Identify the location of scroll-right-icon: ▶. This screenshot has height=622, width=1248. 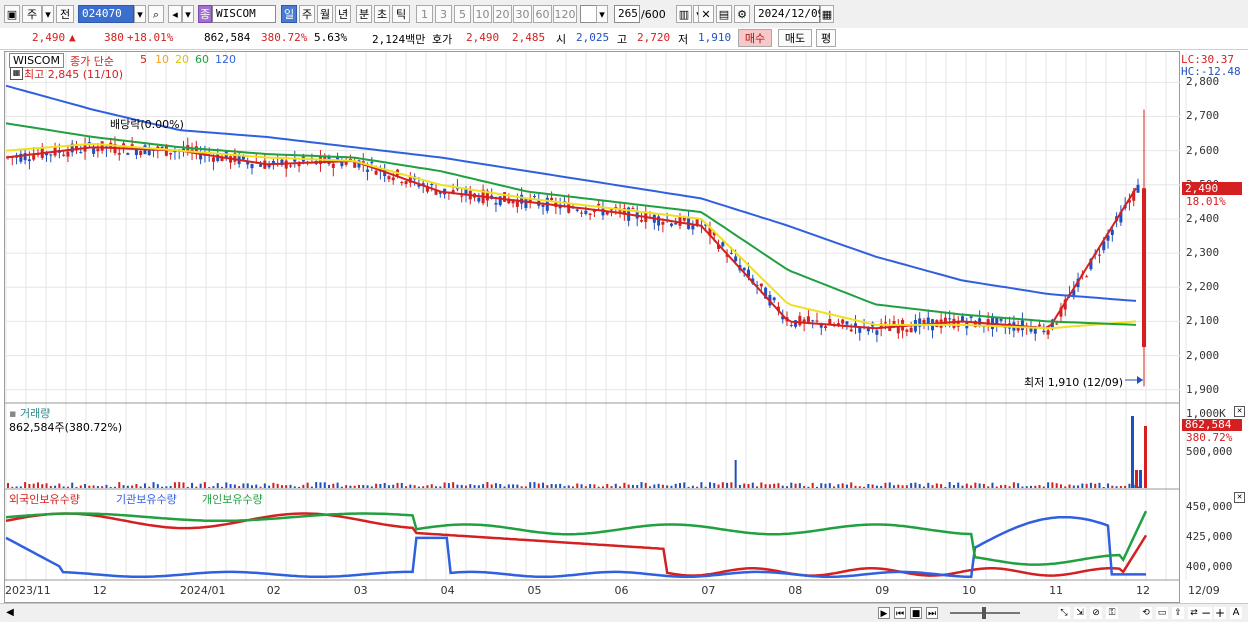
(884, 613).